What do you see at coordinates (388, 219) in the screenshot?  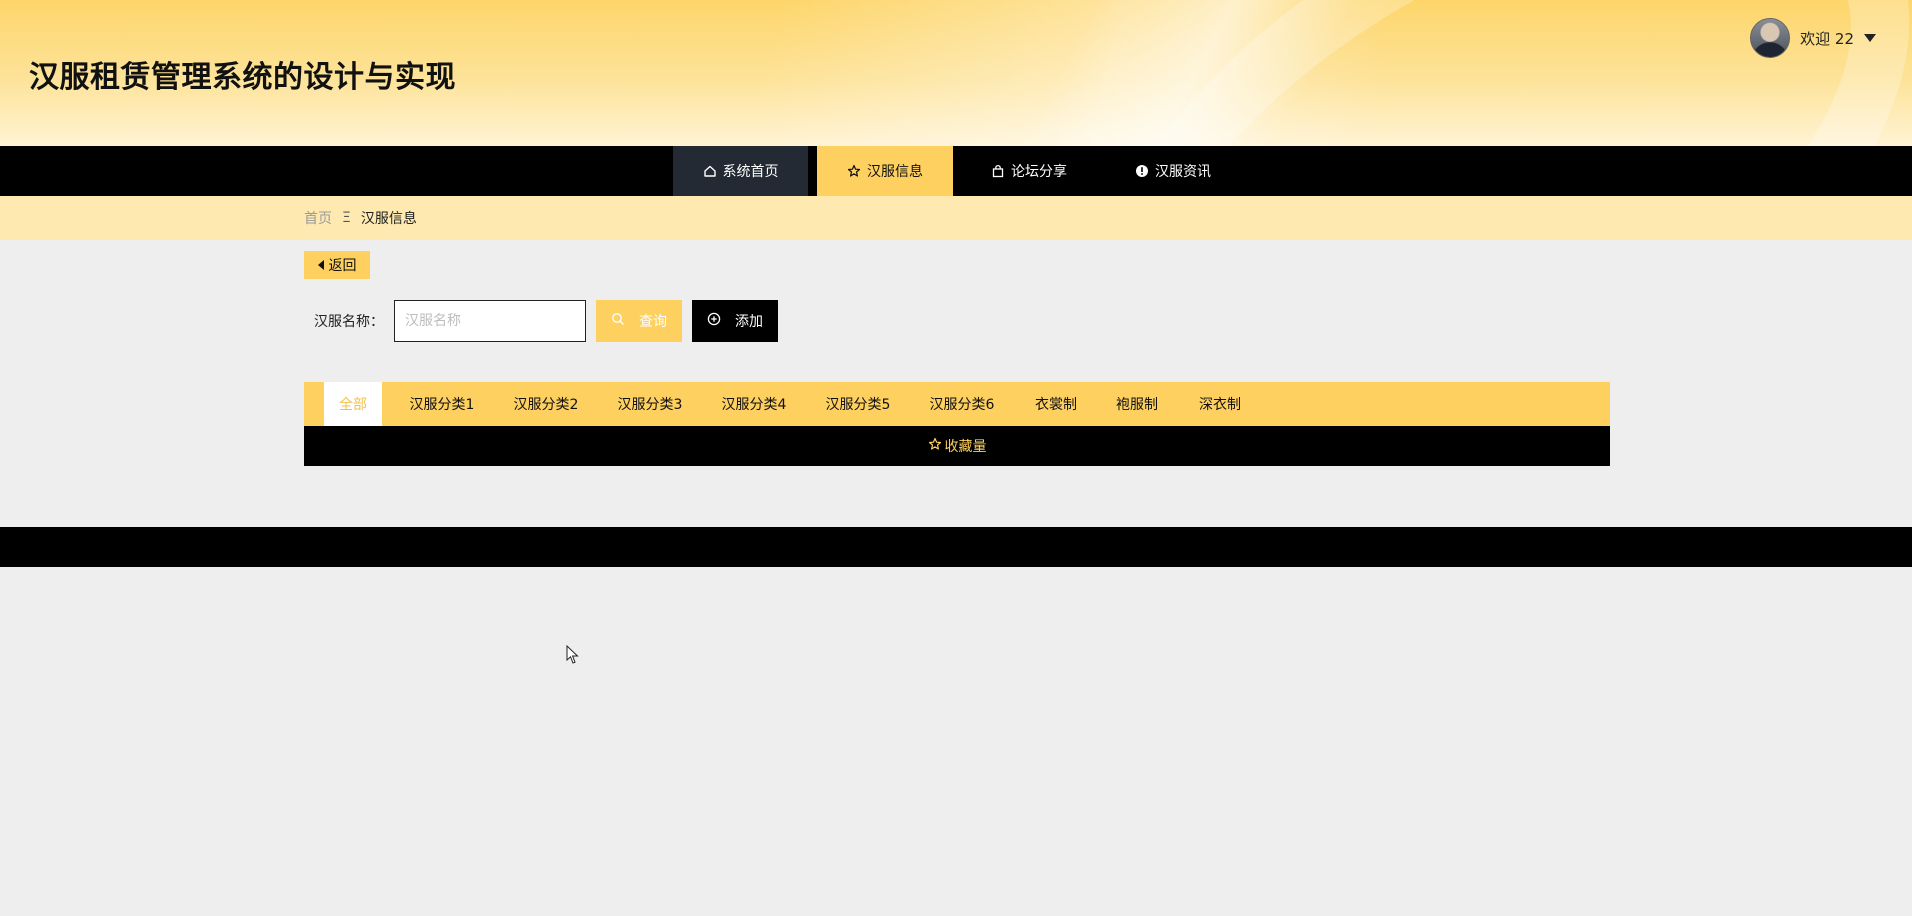 I see `breadcrumb-current: 汉服信息` at bounding box center [388, 219].